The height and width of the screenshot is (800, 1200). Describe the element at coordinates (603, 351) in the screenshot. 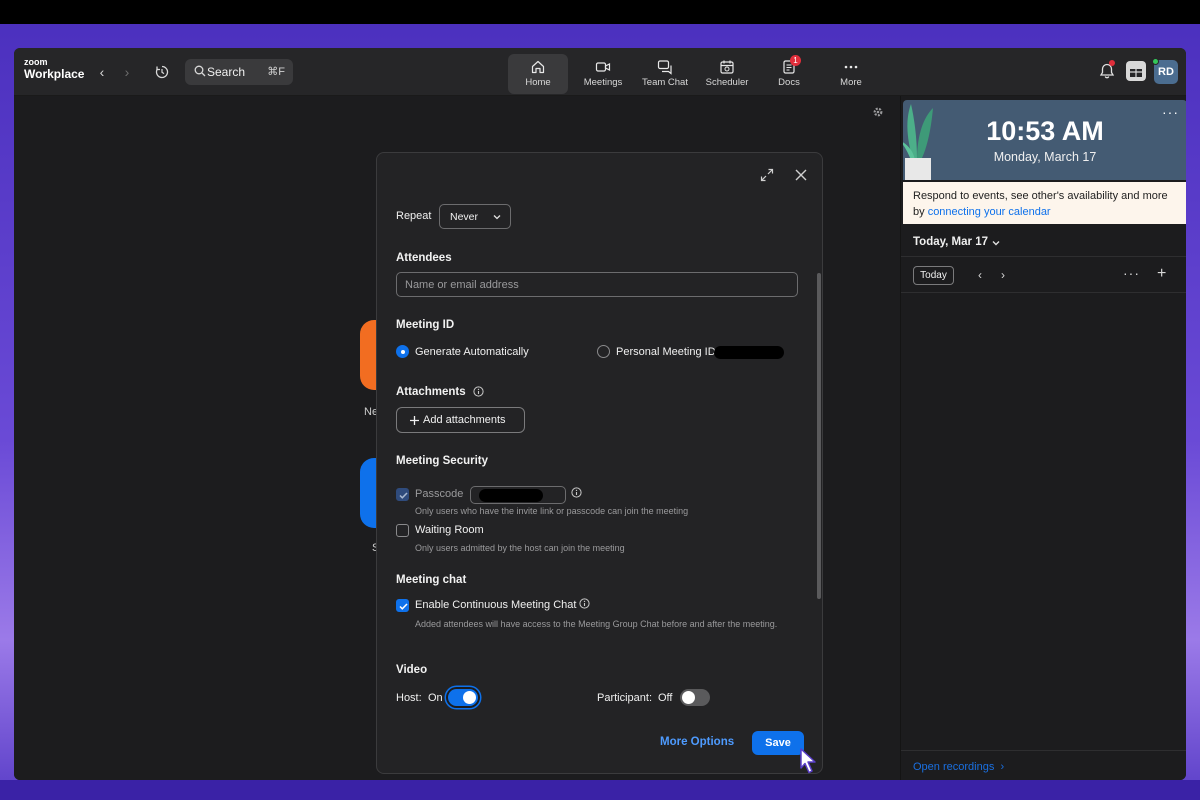

I see `personal-meeting-id-radio` at that location.